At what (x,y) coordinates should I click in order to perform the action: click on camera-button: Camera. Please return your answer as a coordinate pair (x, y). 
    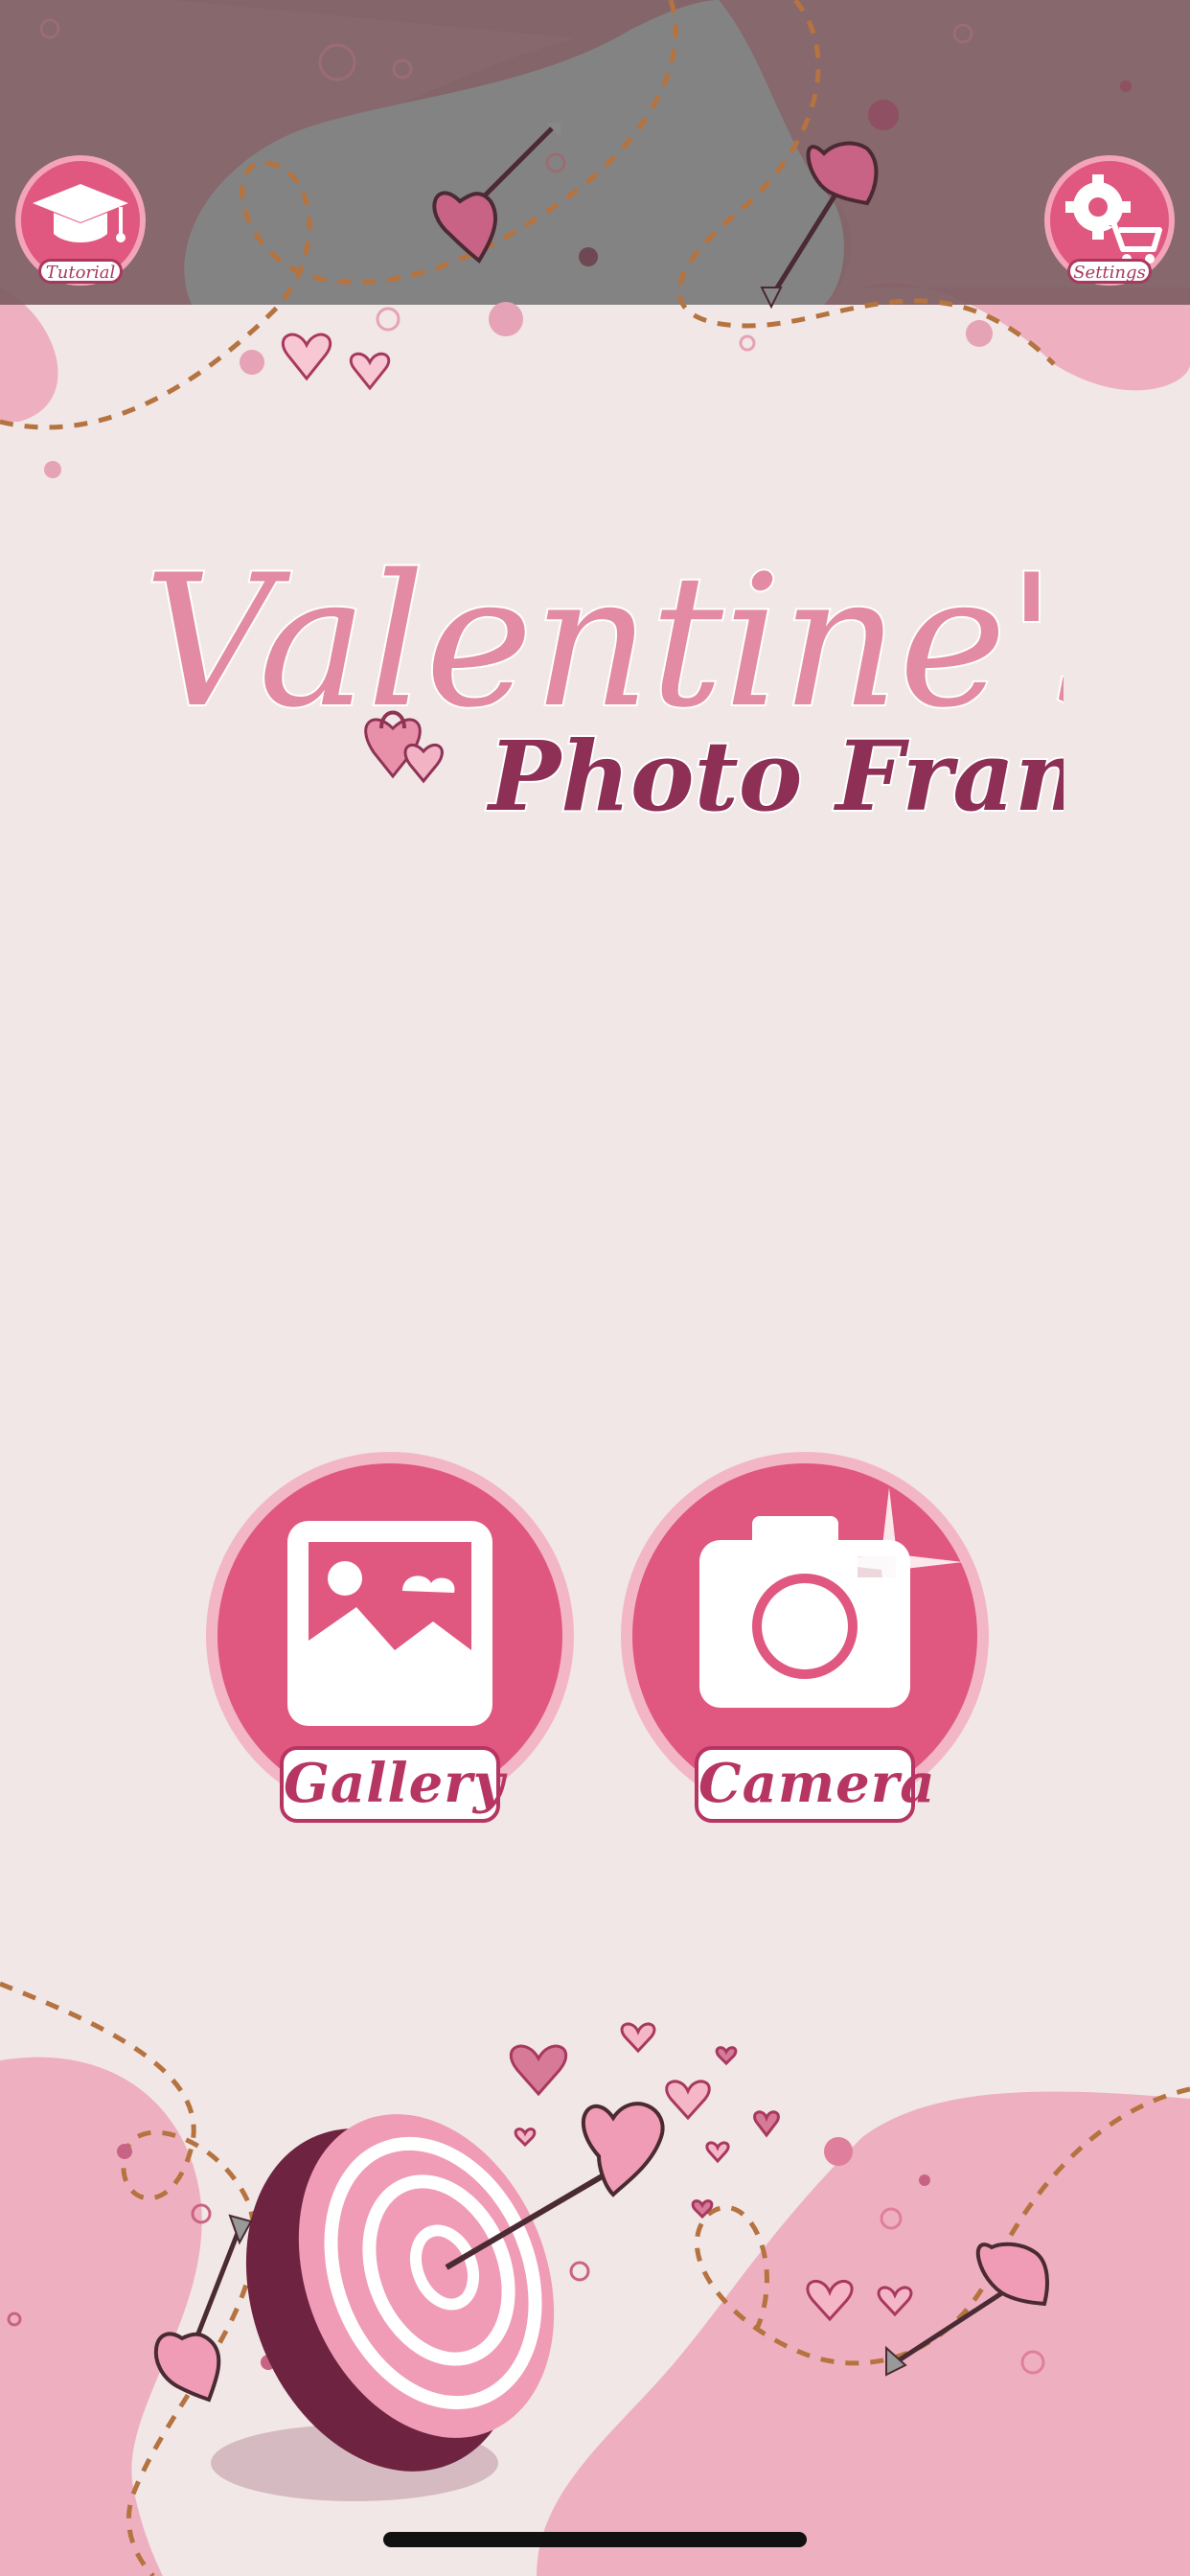
    Looking at the image, I should click on (805, 1650).